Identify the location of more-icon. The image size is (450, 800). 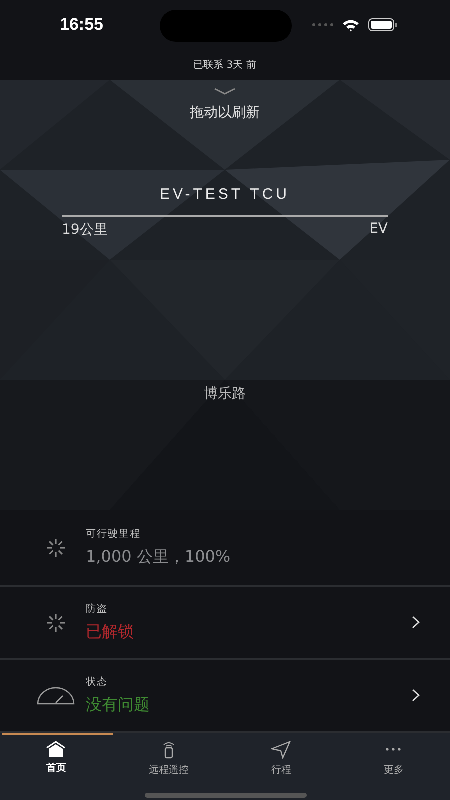
(394, 749).